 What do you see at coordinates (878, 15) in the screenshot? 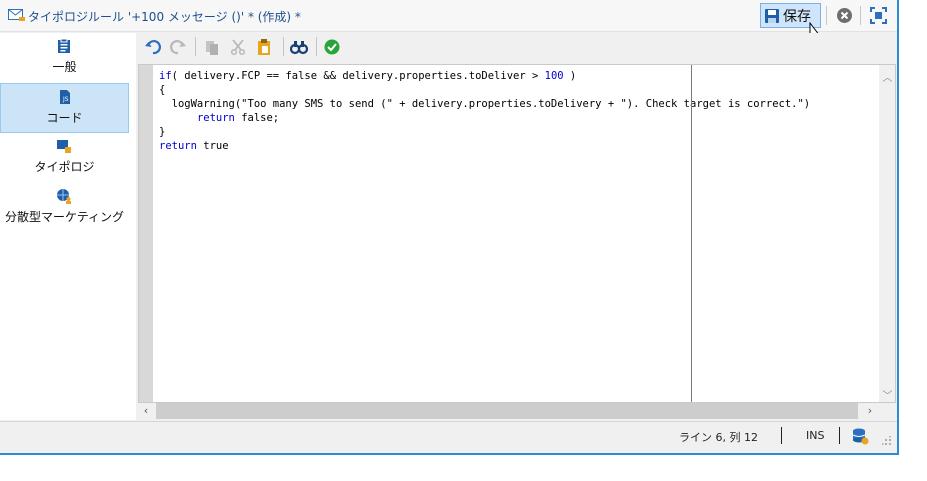
I see `maximize-icon` at bounding box center [878, 15].